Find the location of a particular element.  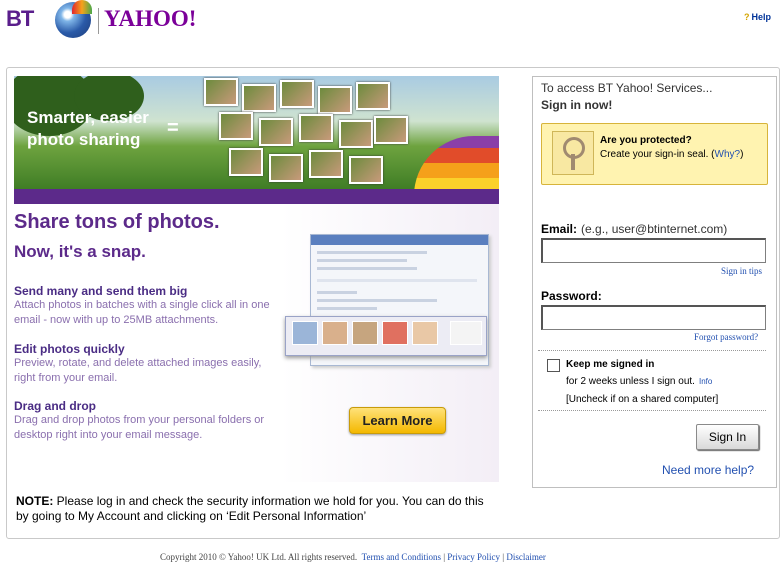

sign-in-tips-link: Sign in tips is located at coordinates (741, 271).